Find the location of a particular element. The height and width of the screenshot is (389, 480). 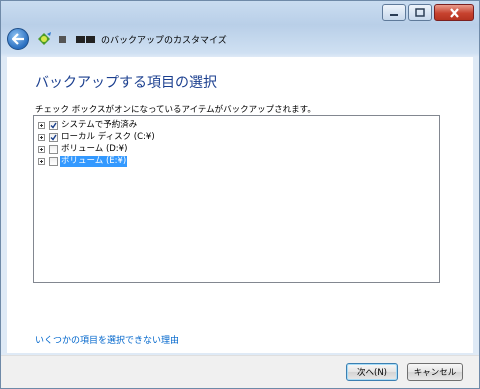

instruction-text: チェック ボックスがオンになっているアイテムがバックアップされます。 is located at coordinates (175, 110).